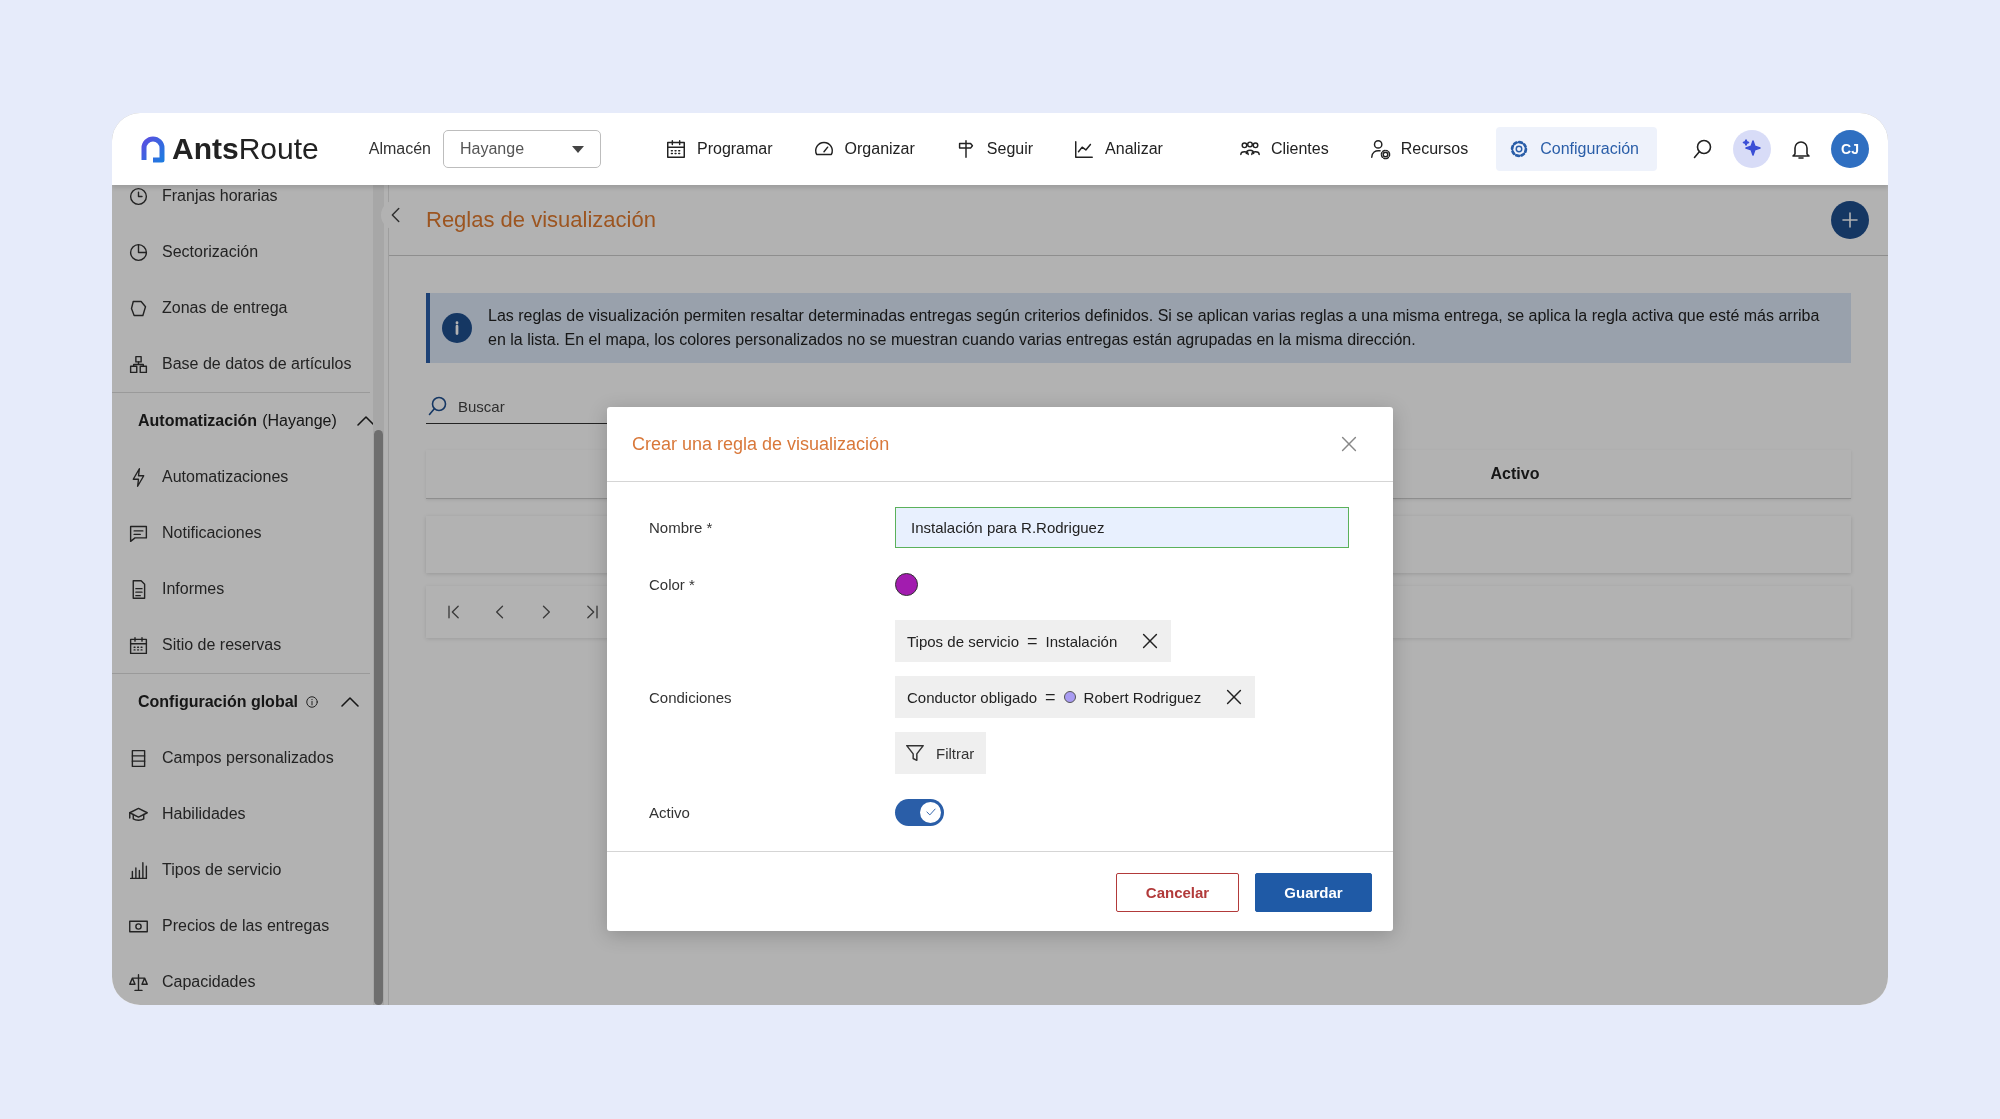 This screenshot has width=2000, height=1119. What do you see at coordinates (241, 204) in the screenshot?
I see `sidebar-item: Franjas horarias` at bounding box center [241, 204].